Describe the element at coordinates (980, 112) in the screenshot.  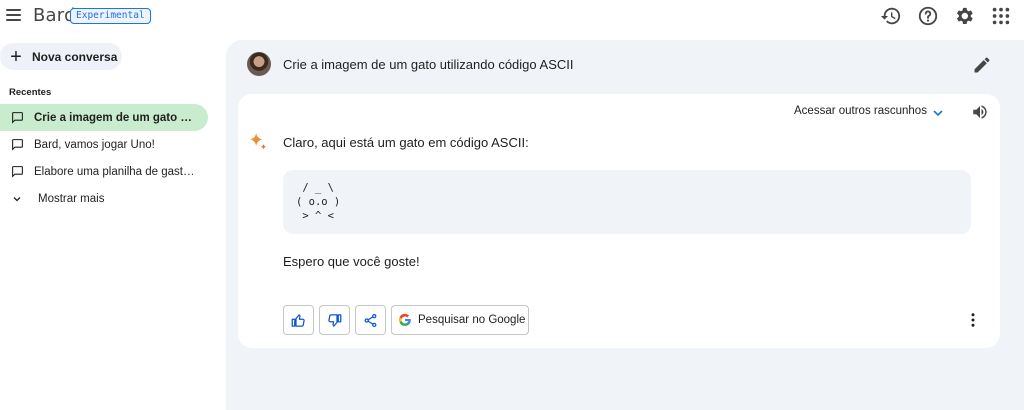
I see `speaker-icon` at that location.